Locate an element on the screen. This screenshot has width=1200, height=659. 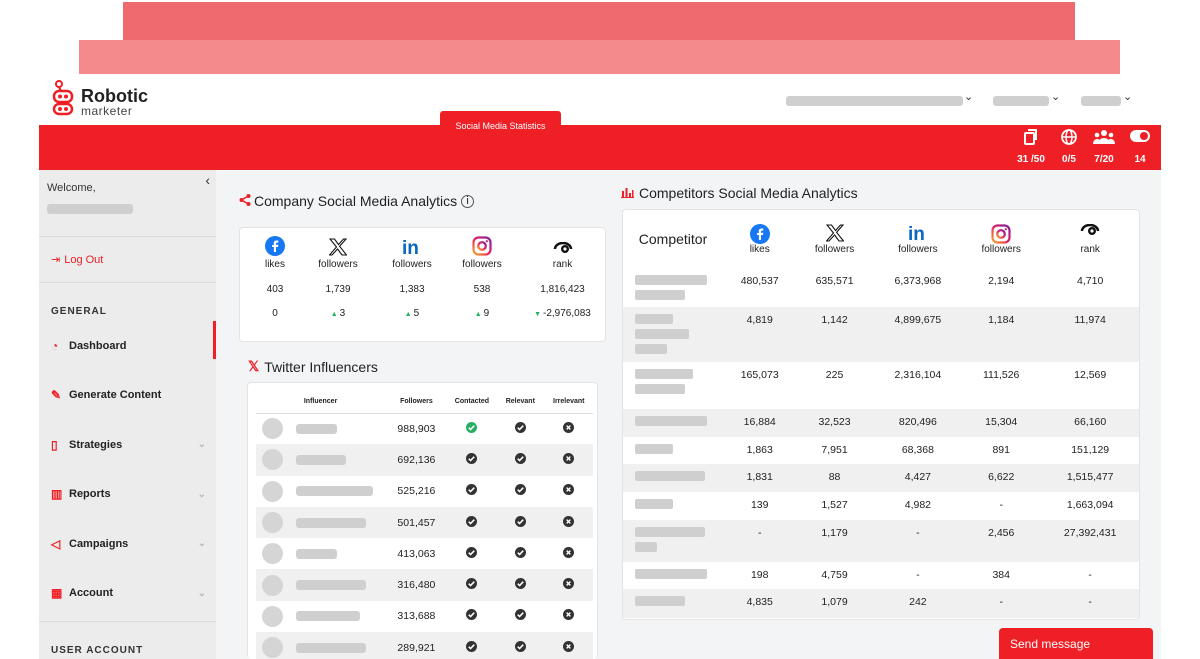
sites-quota: 0/5 is located at coordinates (1069, 148).